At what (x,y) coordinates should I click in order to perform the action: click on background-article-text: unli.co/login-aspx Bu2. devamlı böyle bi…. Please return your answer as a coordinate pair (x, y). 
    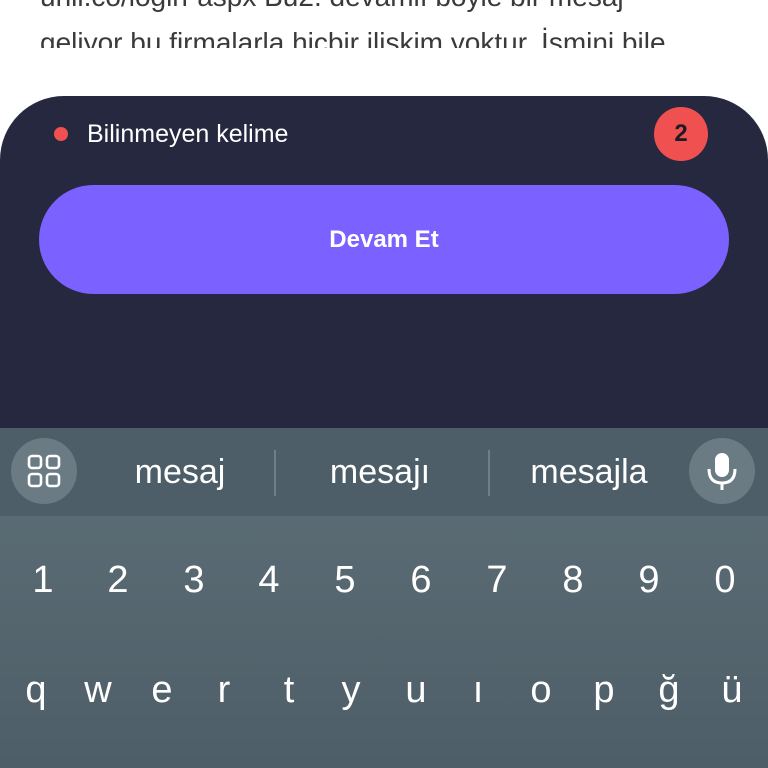
    Looking at the image, I should click on (390, 24).